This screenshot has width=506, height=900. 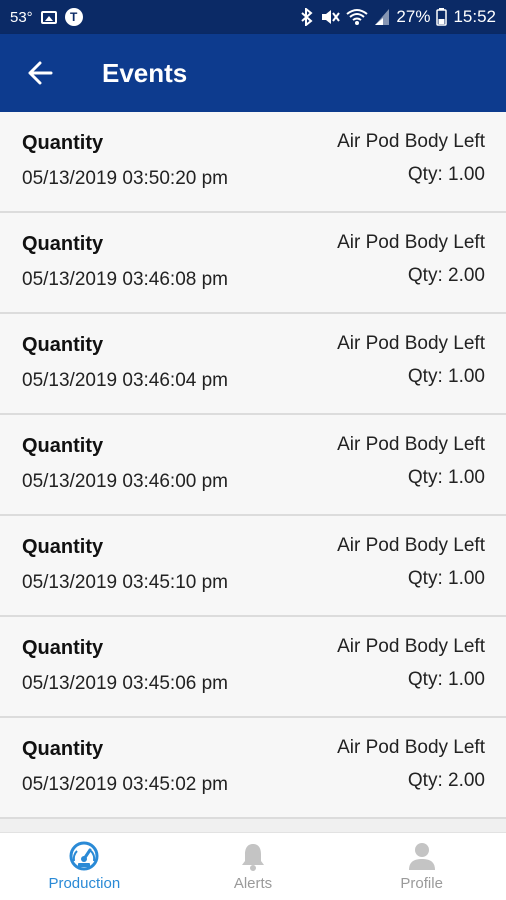 What do you see at coordinates (357, 17) in the screenshot?
I see `wifi-icon` at bounding box center [357, 17].